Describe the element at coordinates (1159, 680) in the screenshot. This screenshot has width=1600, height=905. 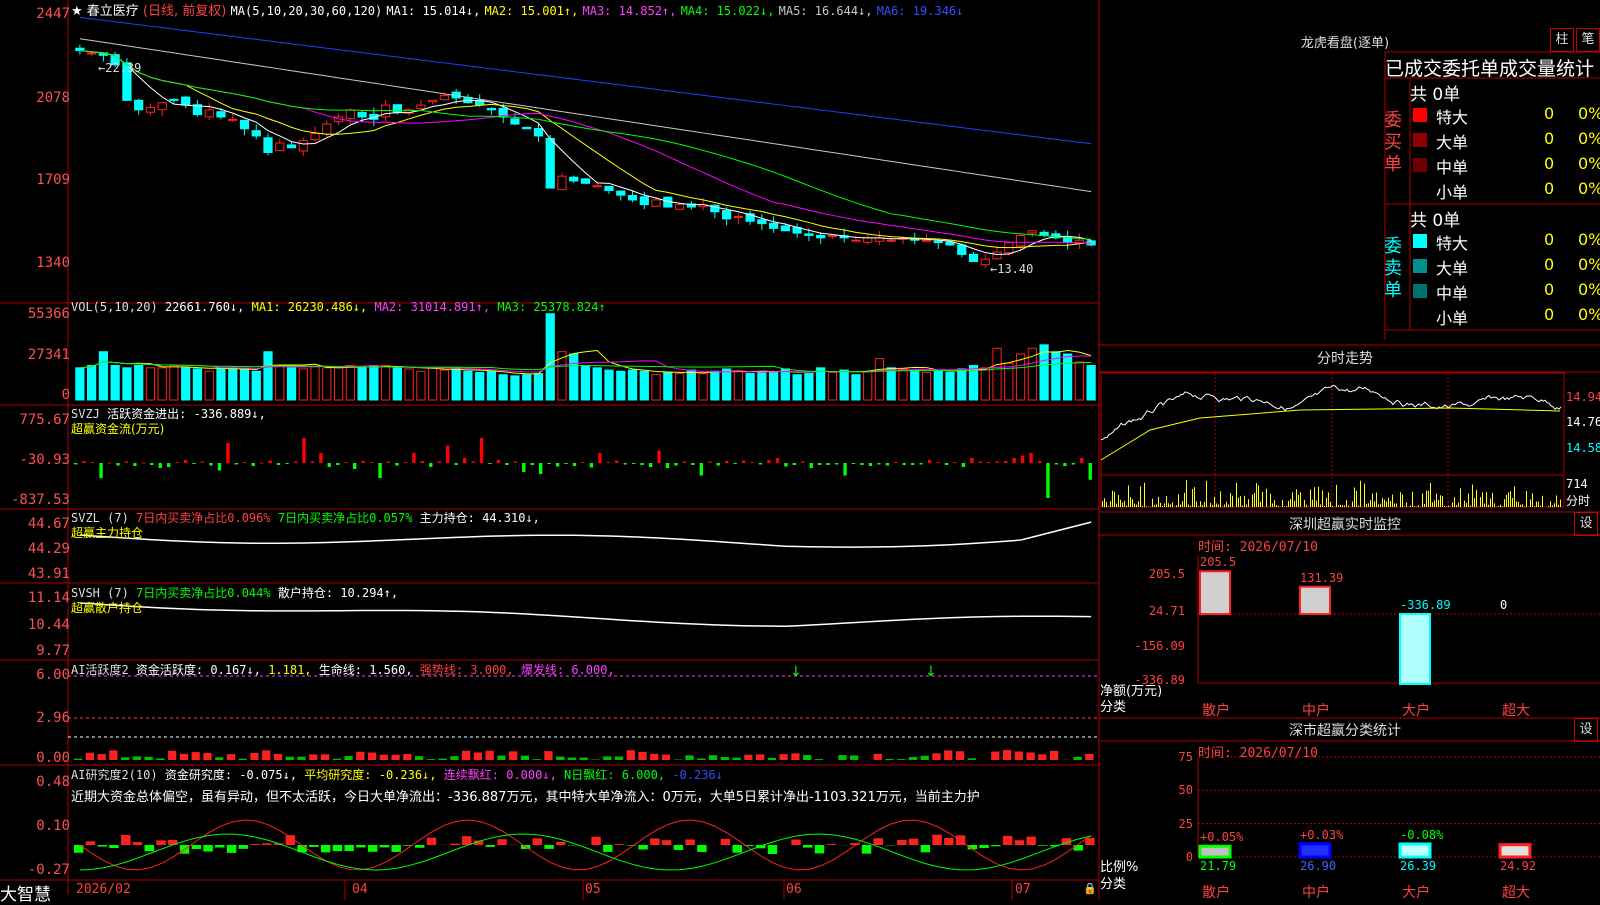
I see `monitor-ytick: -336.89` at that location.